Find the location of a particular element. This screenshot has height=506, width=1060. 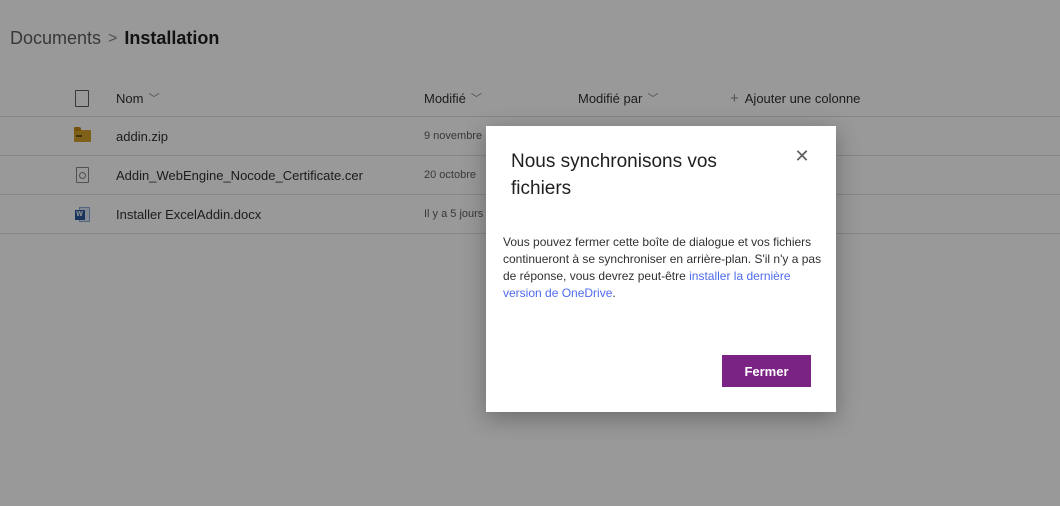

close-icon: ✕ is located at coordinates (802, 156).